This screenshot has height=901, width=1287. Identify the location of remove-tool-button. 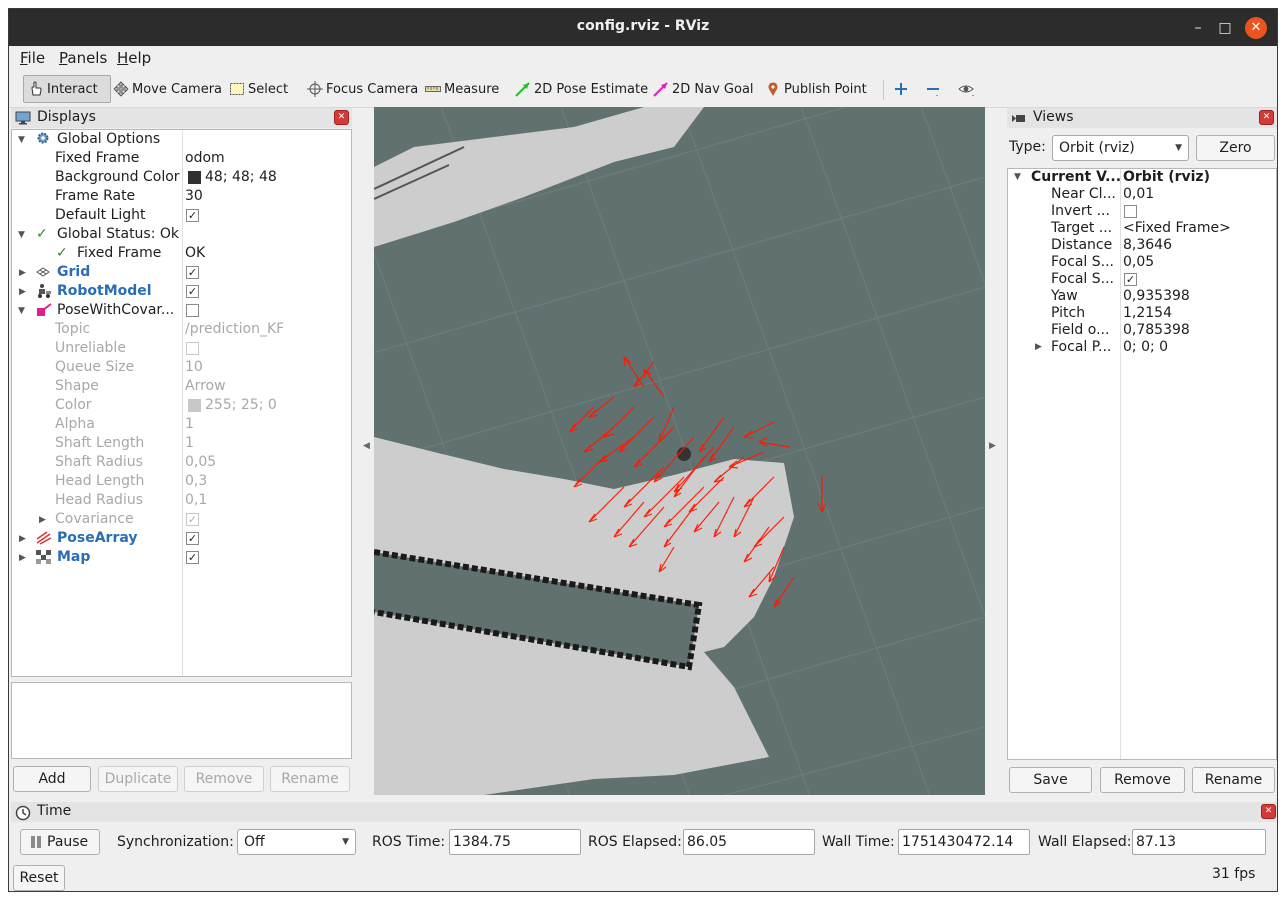
(934, 89).